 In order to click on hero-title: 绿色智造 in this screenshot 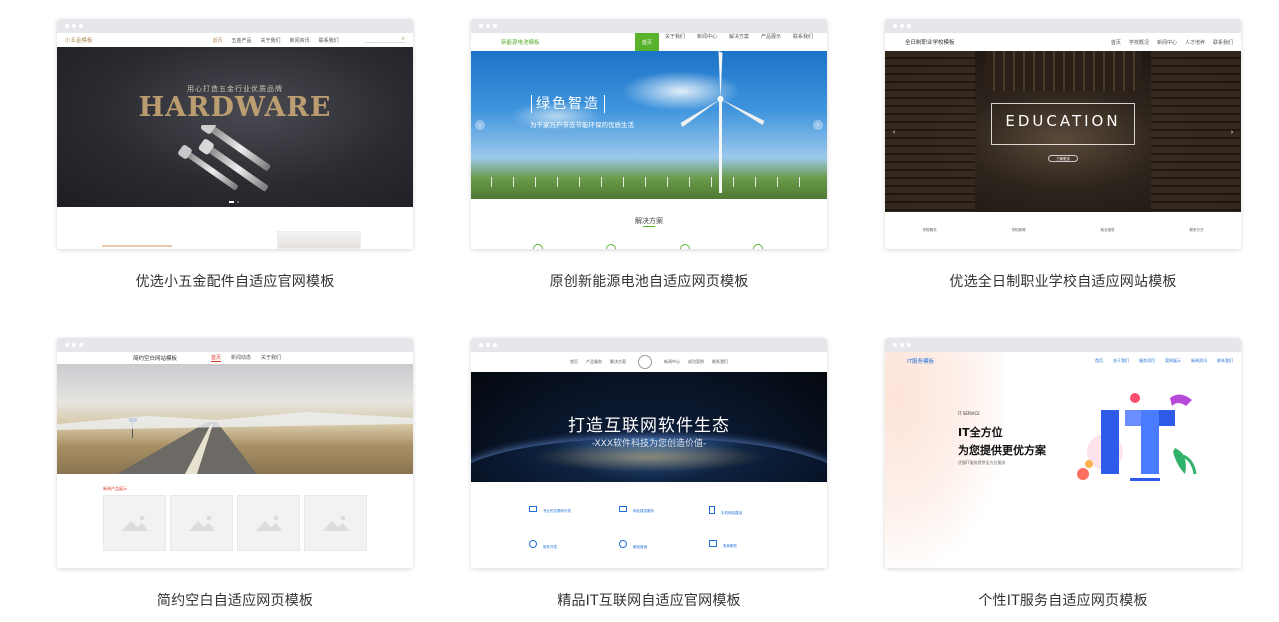, I will do `click(568, 104)`.